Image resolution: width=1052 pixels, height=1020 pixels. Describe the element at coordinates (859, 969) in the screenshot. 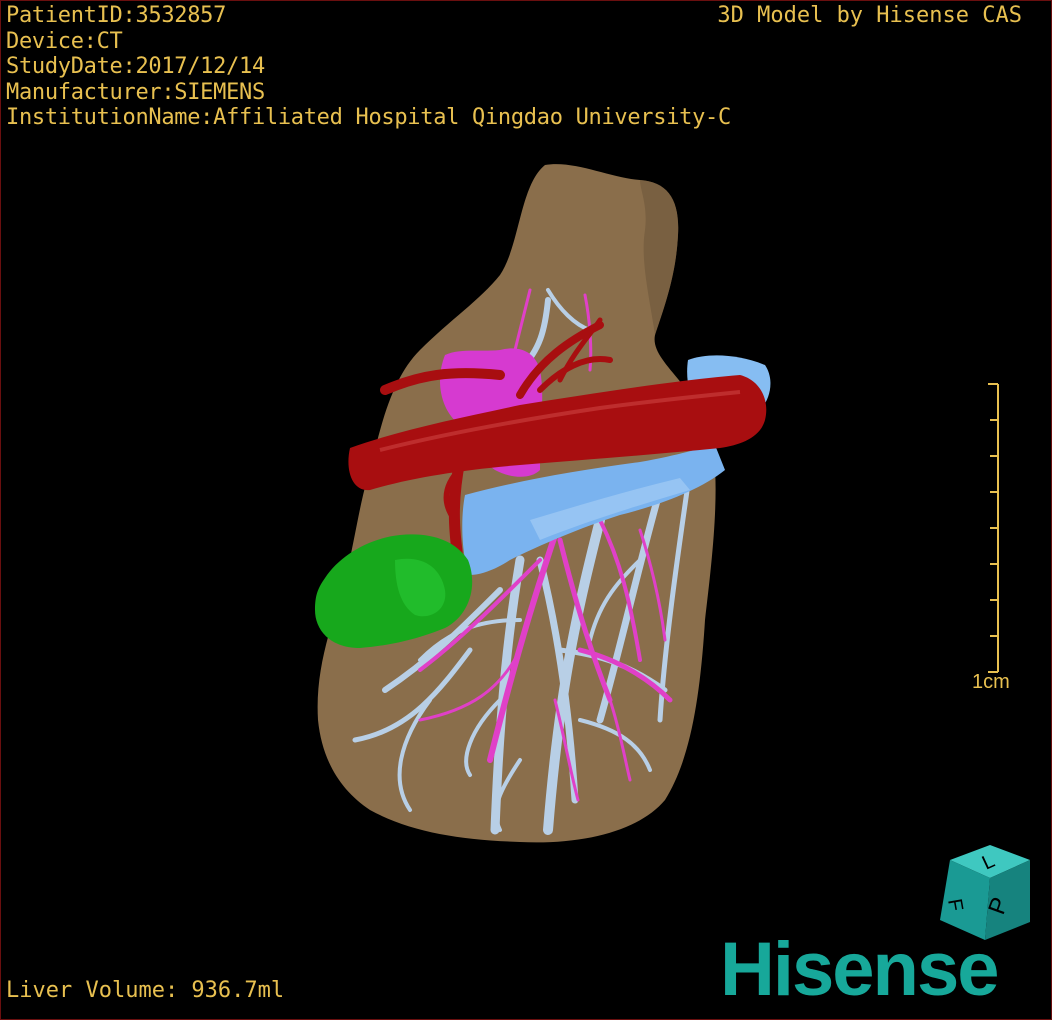

I see `brand-logo: Hisense` at that location.